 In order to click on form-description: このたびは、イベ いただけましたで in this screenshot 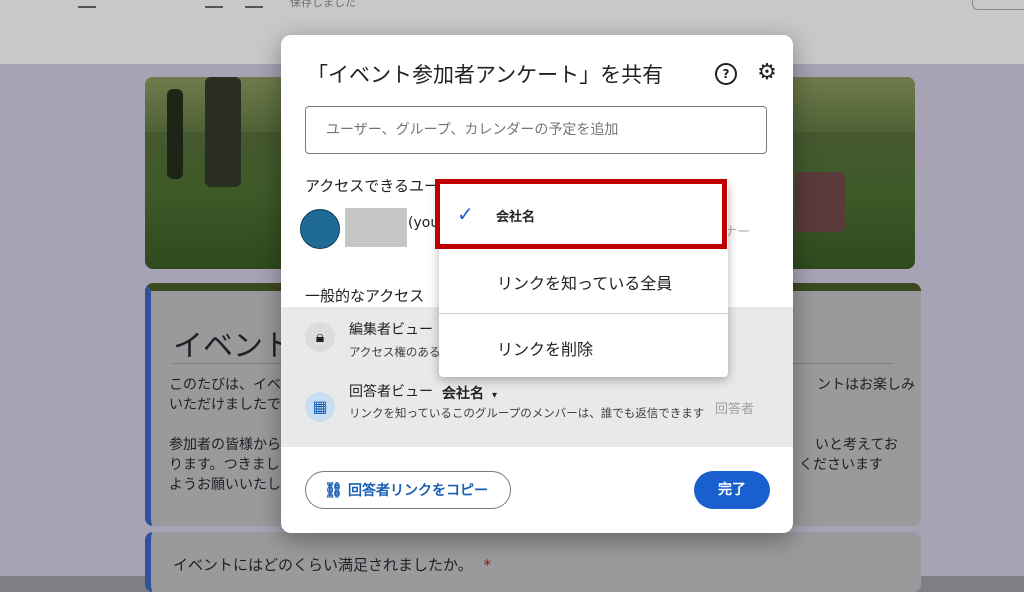, I will do `click(225, 395)`.